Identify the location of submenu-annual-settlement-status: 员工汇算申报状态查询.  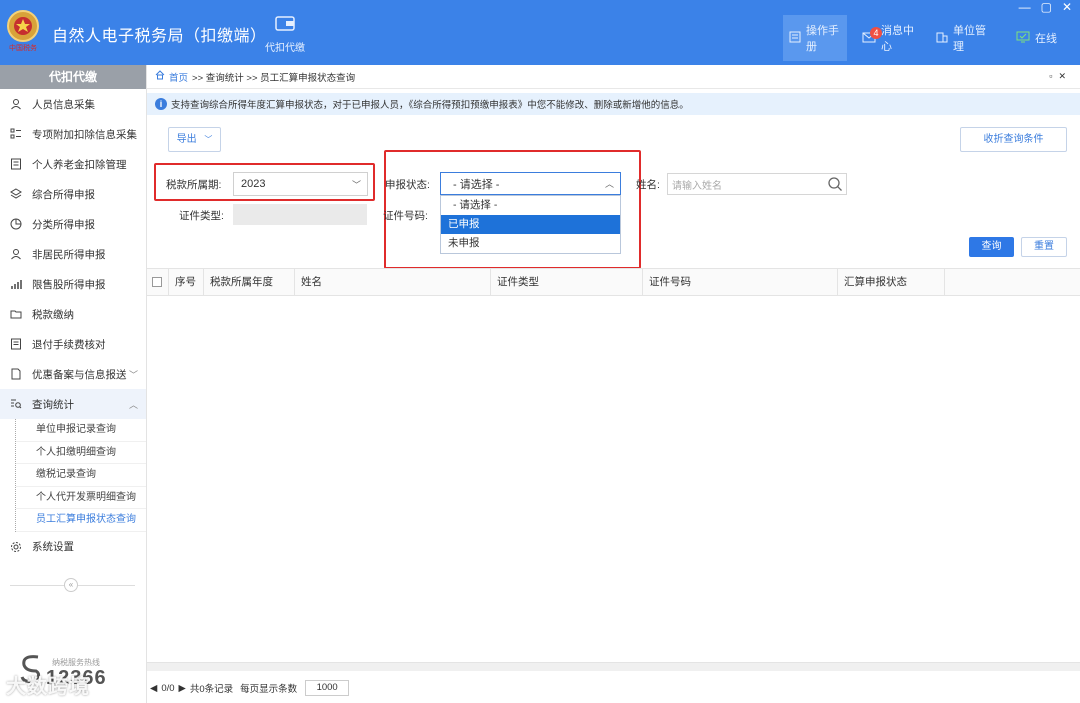
(81, 520).